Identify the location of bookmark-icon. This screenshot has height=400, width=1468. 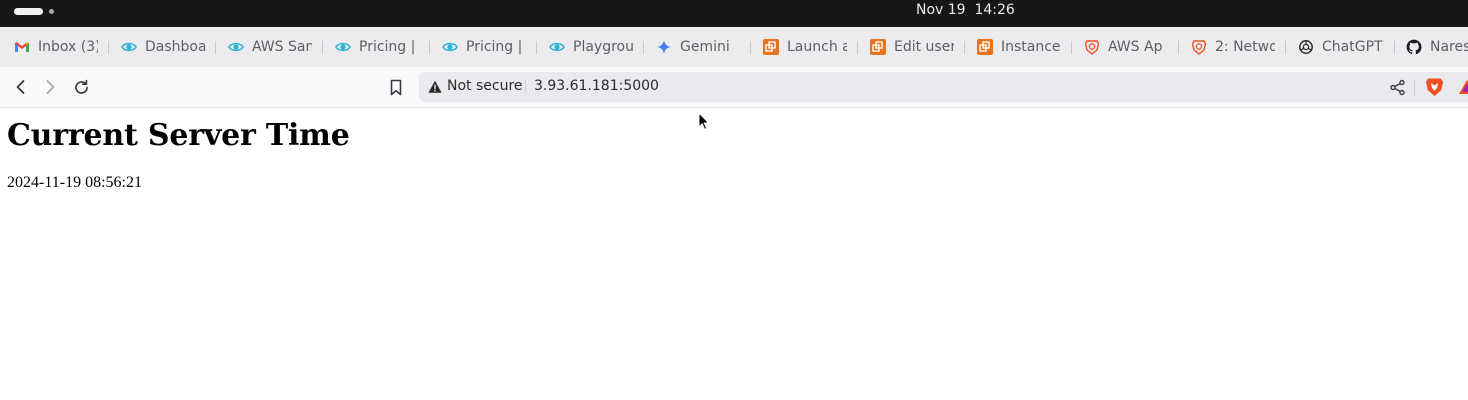
(396, 87).